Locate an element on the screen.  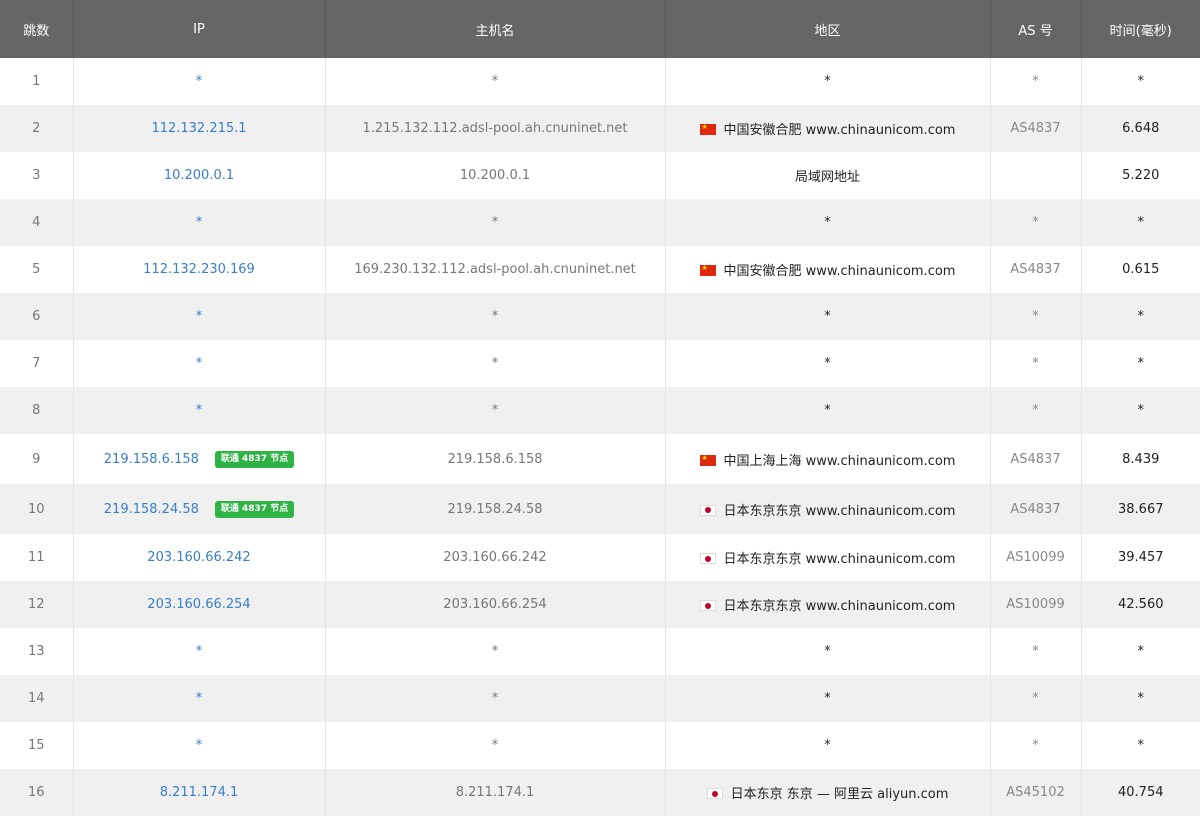
header-as: AS 号 is located at coordinates (1036, 29).